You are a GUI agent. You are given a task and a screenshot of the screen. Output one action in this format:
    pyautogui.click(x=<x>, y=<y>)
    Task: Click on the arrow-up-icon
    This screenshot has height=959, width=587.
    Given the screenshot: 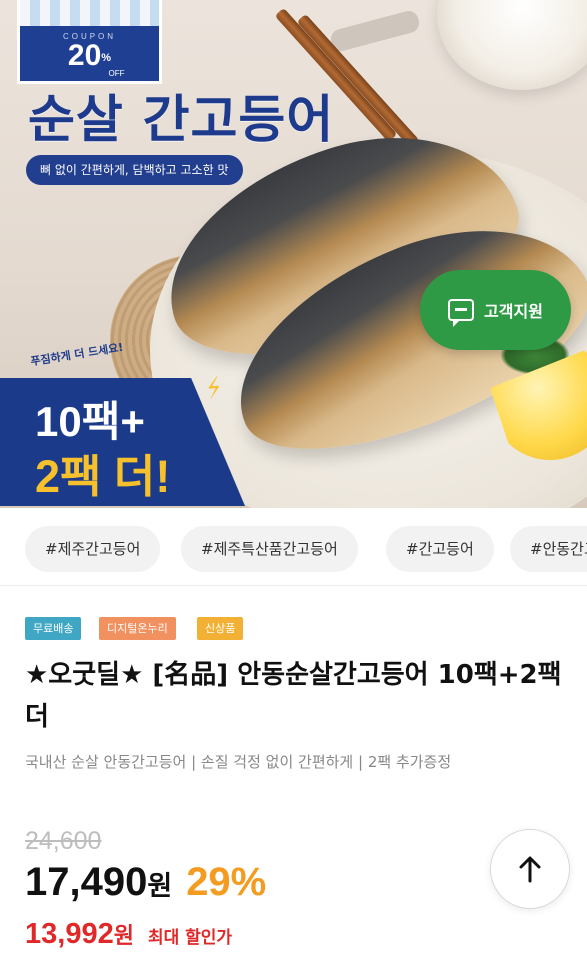 What is the action you would take?
    pyautogui.click(x=530, y=869)
    